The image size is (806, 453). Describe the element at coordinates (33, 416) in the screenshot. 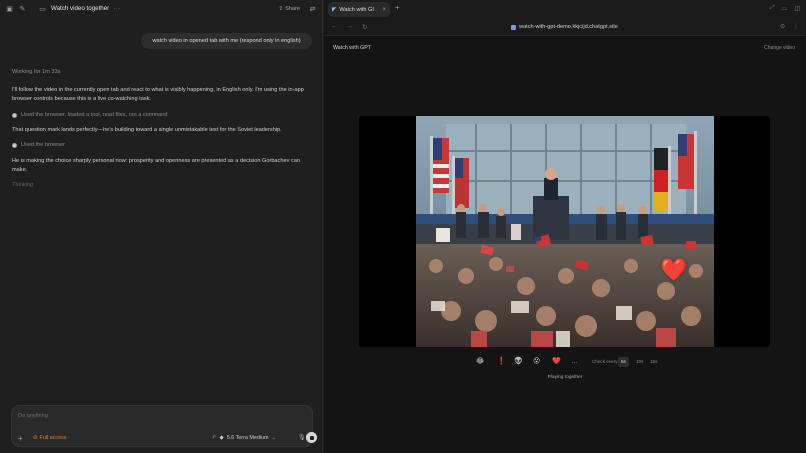

I see `composer-input: Do anything` at that location.